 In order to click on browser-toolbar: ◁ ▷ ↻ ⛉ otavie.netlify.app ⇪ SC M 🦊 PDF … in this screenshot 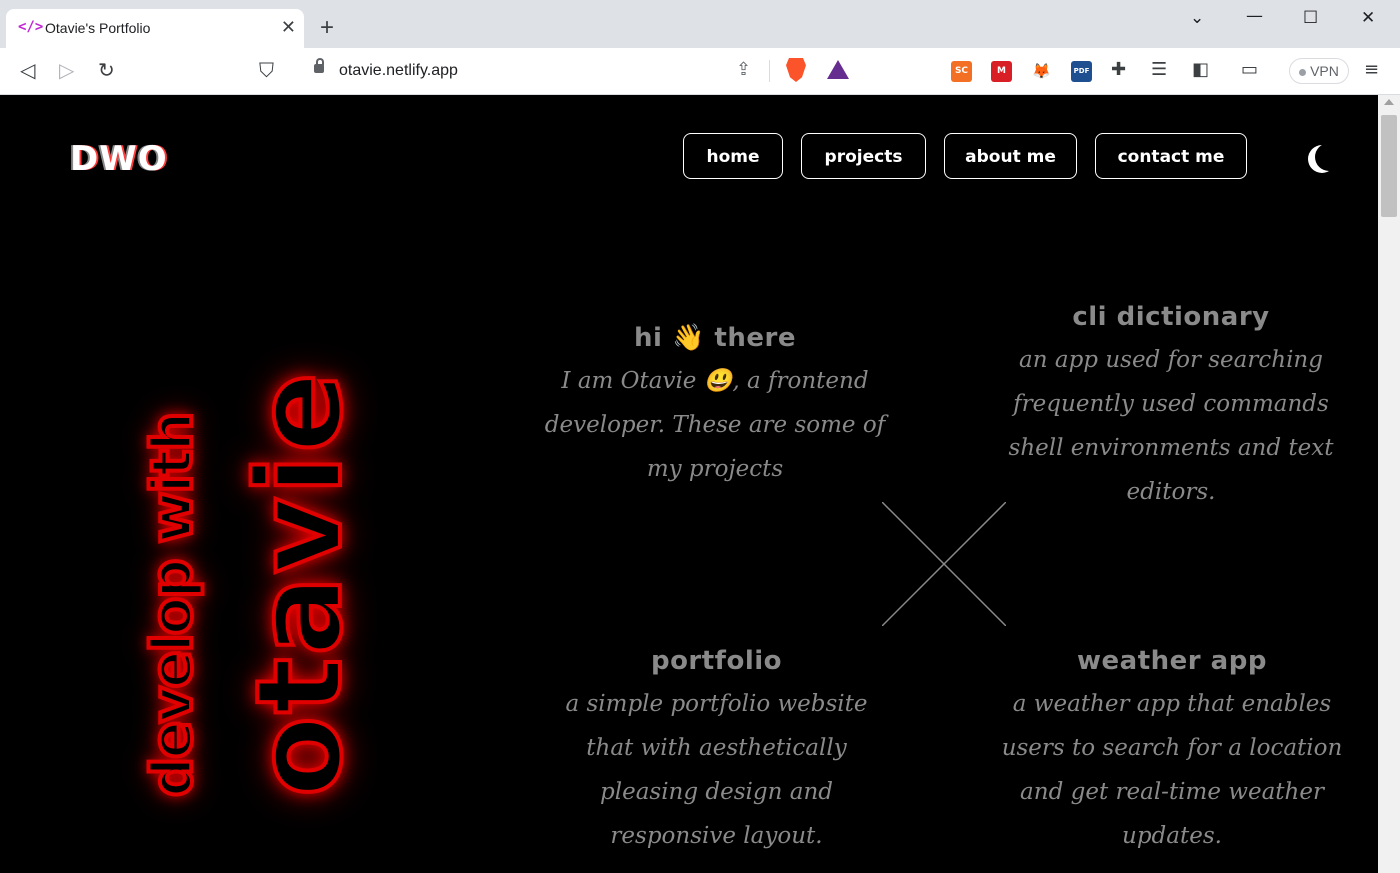, I will do `click(700, 71)`.